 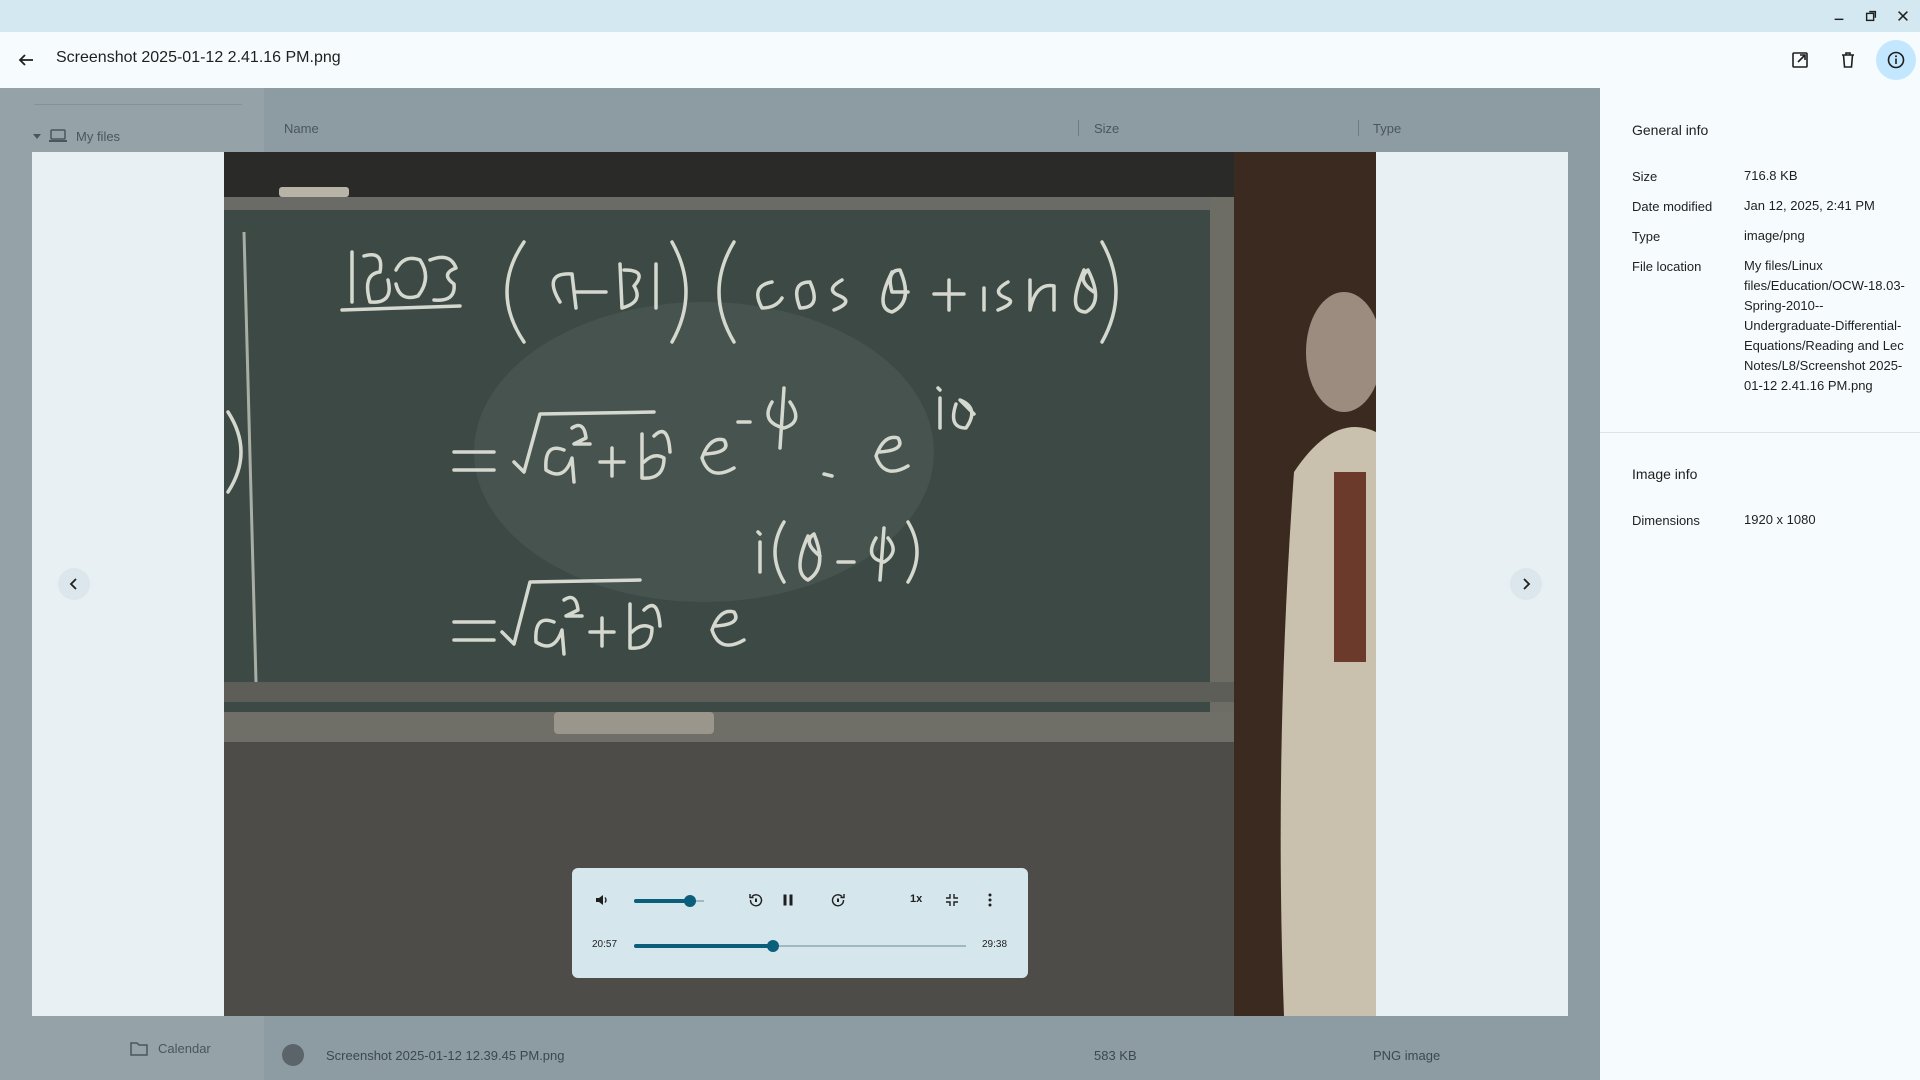 I want to click on minimize-icon, so click(x=1839, y=16).